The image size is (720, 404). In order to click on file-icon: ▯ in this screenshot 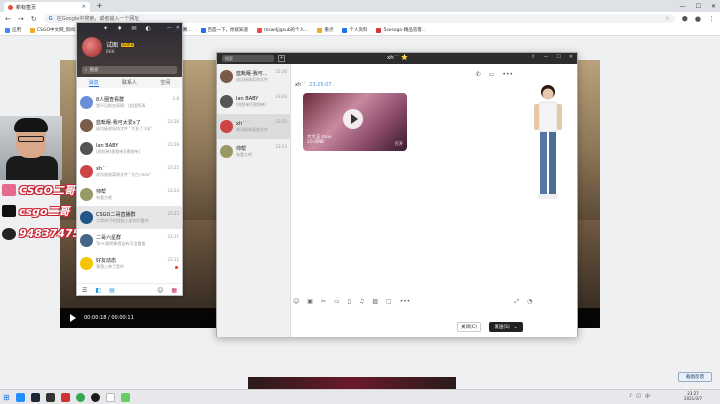, I will do `click(349, 302)`.